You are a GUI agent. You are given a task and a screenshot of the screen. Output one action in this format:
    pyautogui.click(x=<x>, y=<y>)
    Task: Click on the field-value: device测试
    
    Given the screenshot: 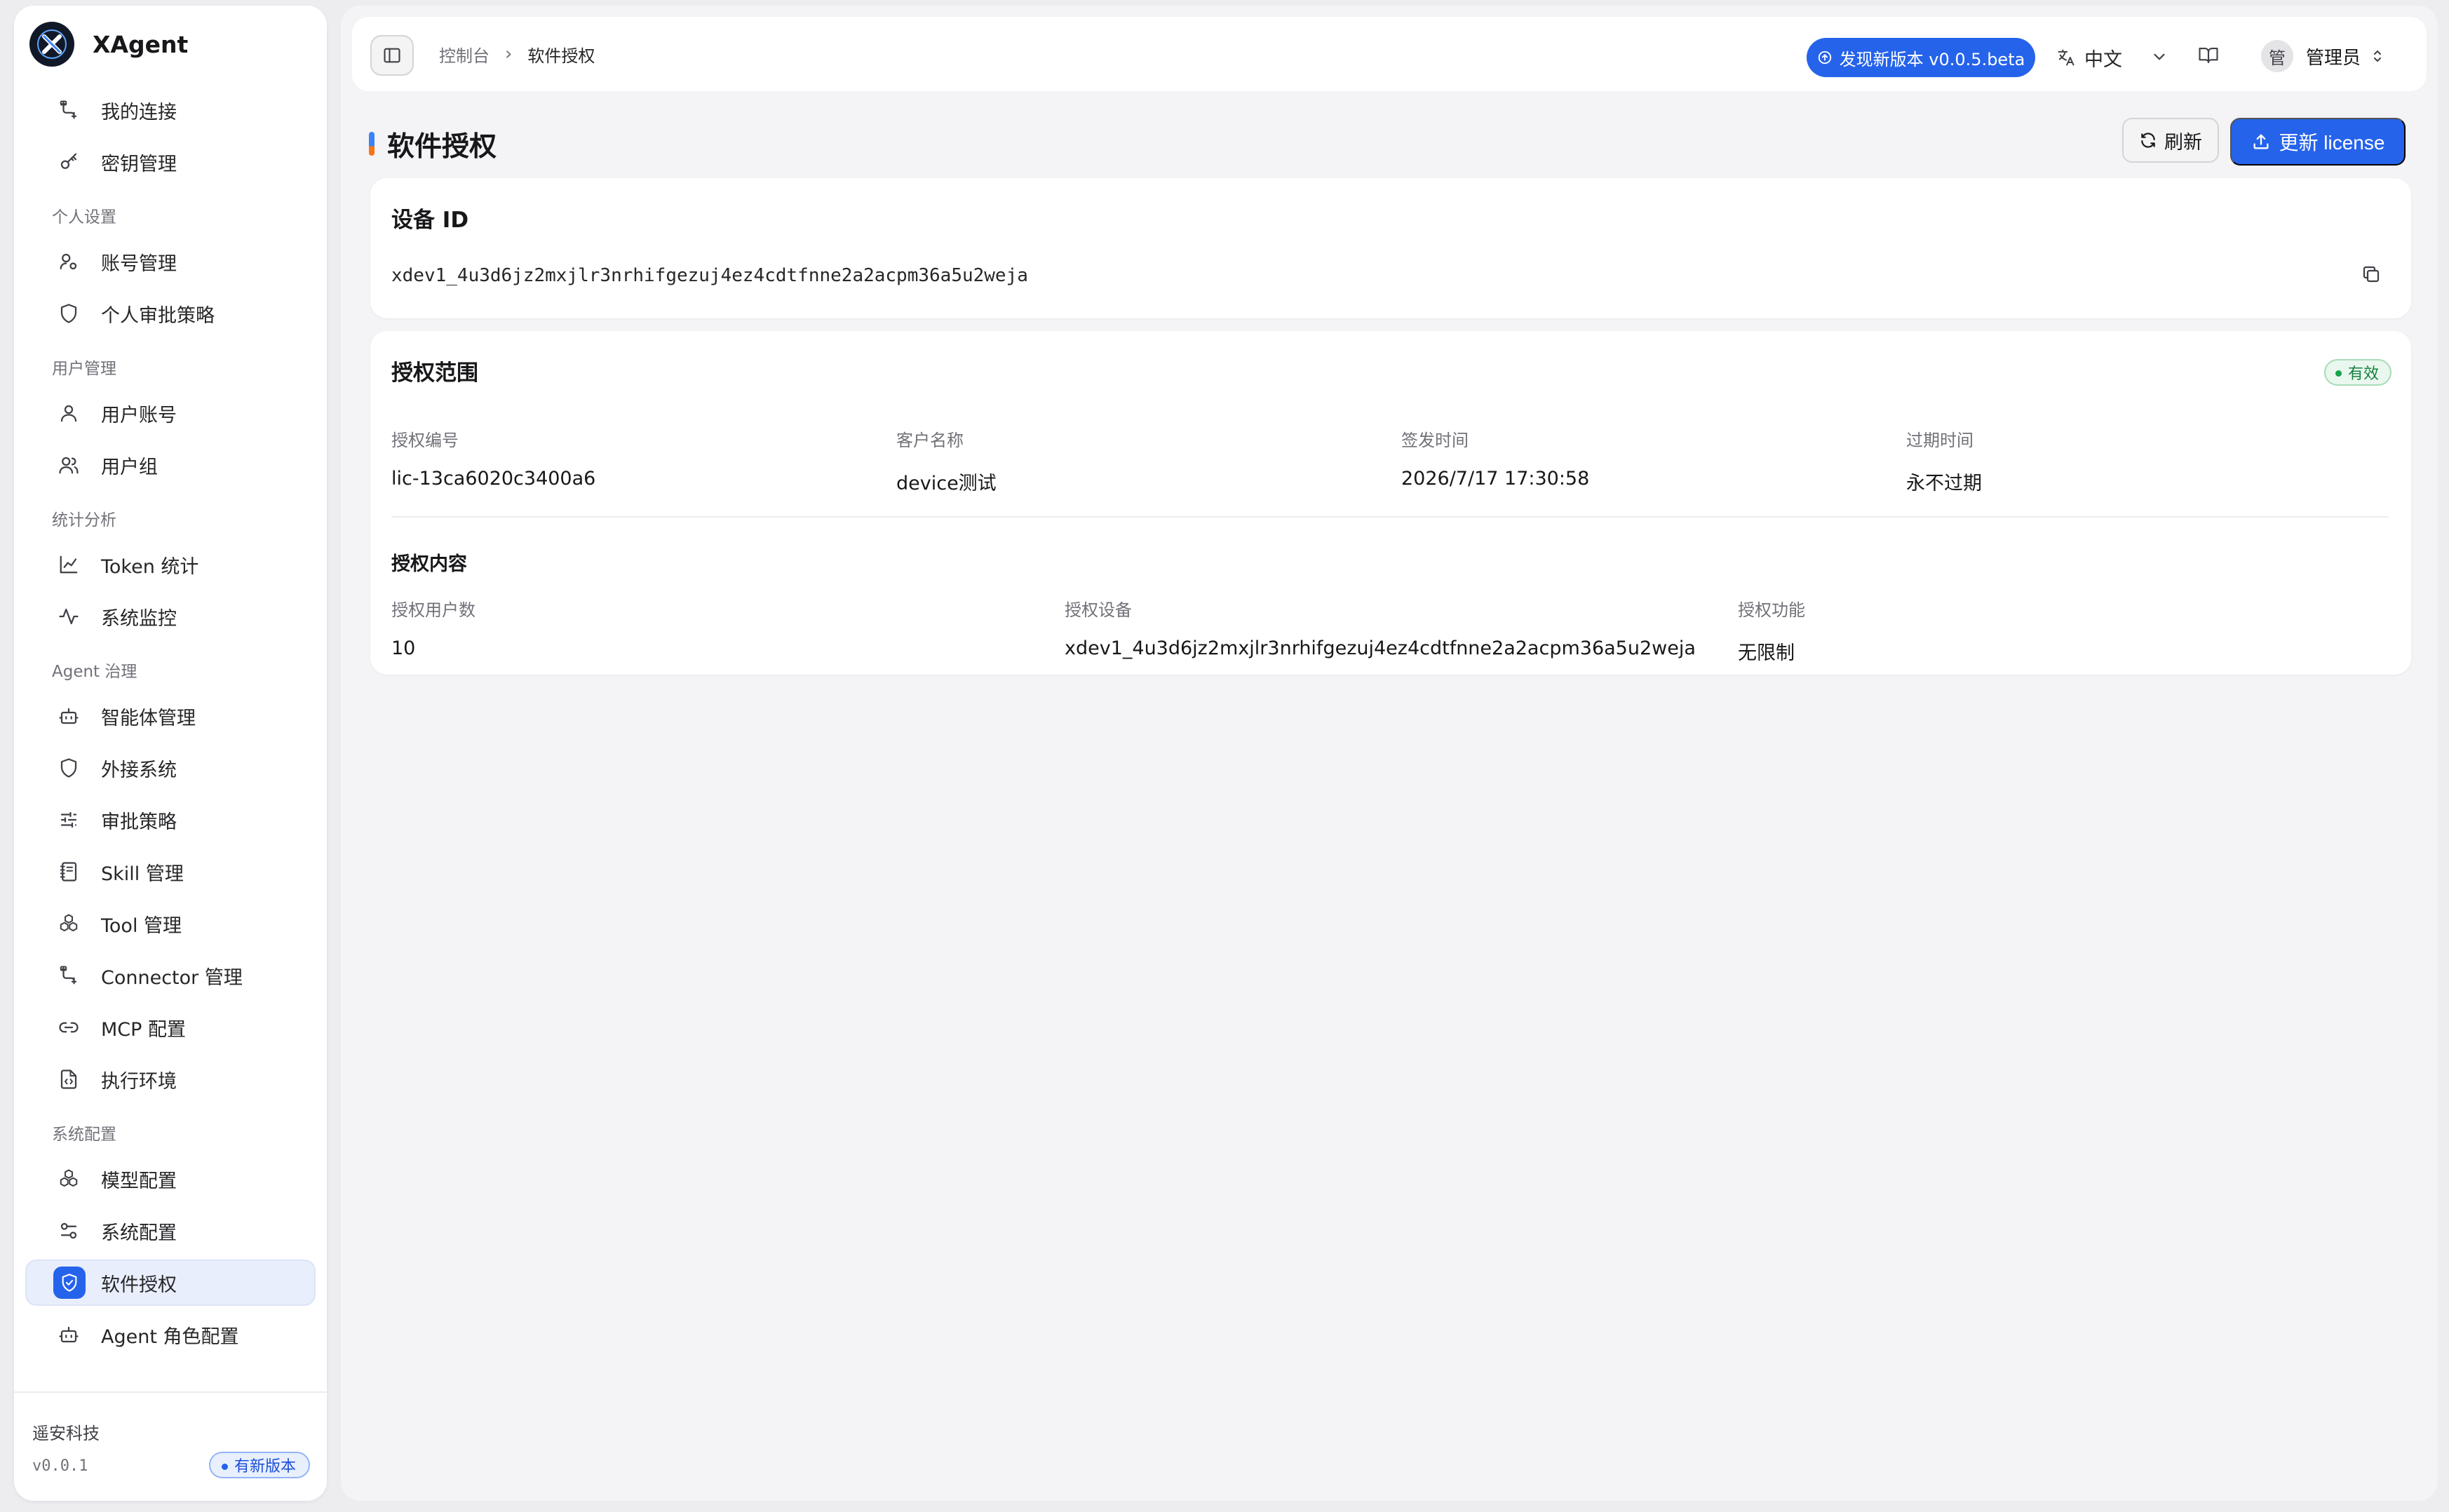 What is the action you would take?
    pyautogui.click(x=946, y=483)
    